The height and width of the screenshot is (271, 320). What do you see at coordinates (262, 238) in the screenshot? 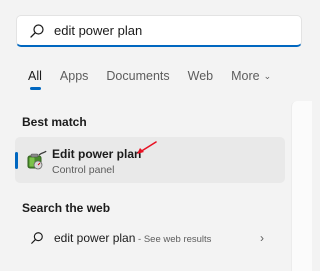
I see `chevron-right-icon: ›` at bounding box center [262, 238].